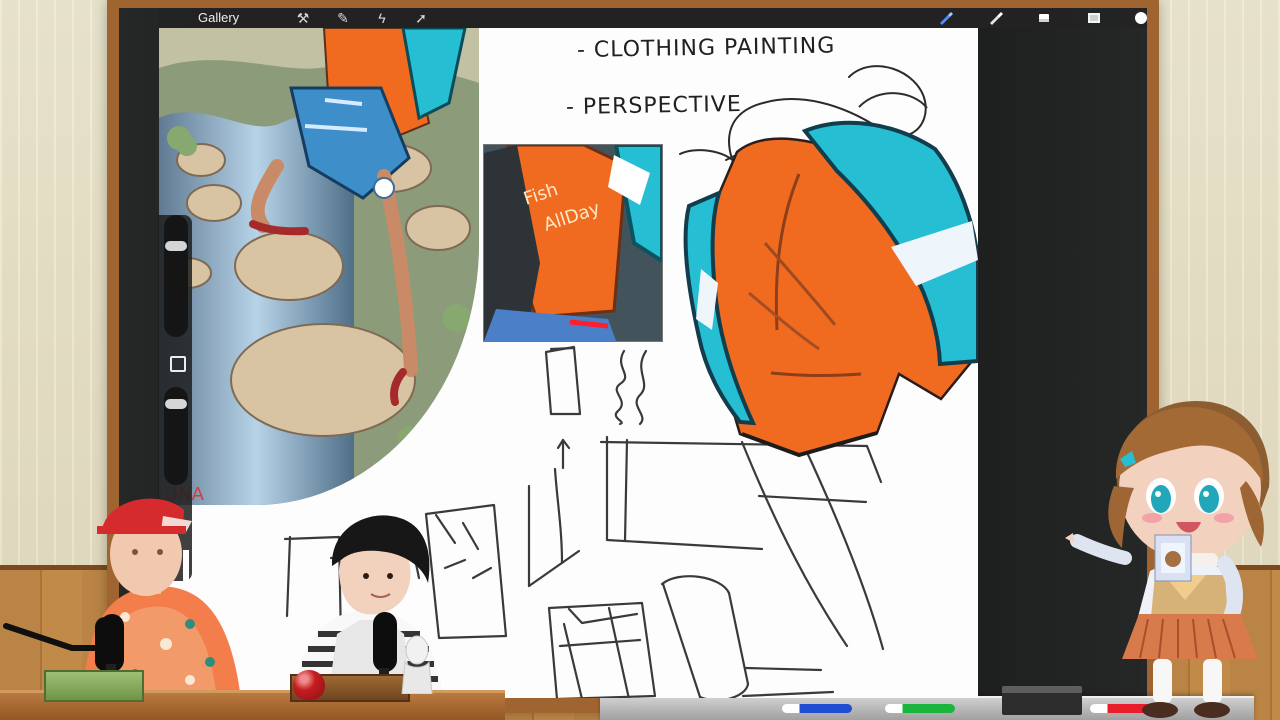 The height and width of the screenshot is (720, 1280). I want to click on anime-mascot, so click(1167, 559).